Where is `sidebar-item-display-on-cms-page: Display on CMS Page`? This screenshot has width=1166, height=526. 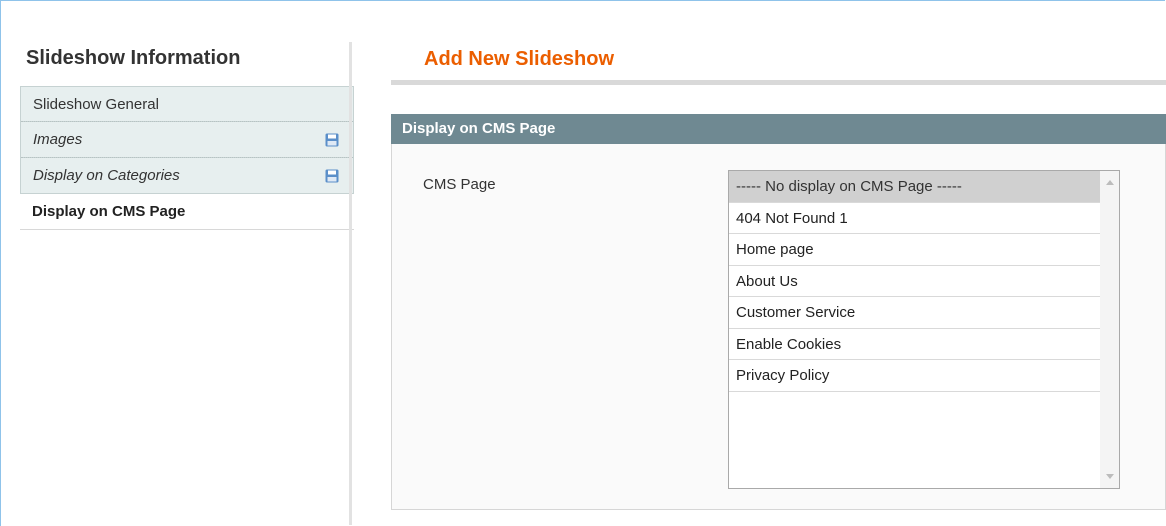
sidebar-item-display-on-cms-page: Display on CMS Page is located at coordinates (187, 212).